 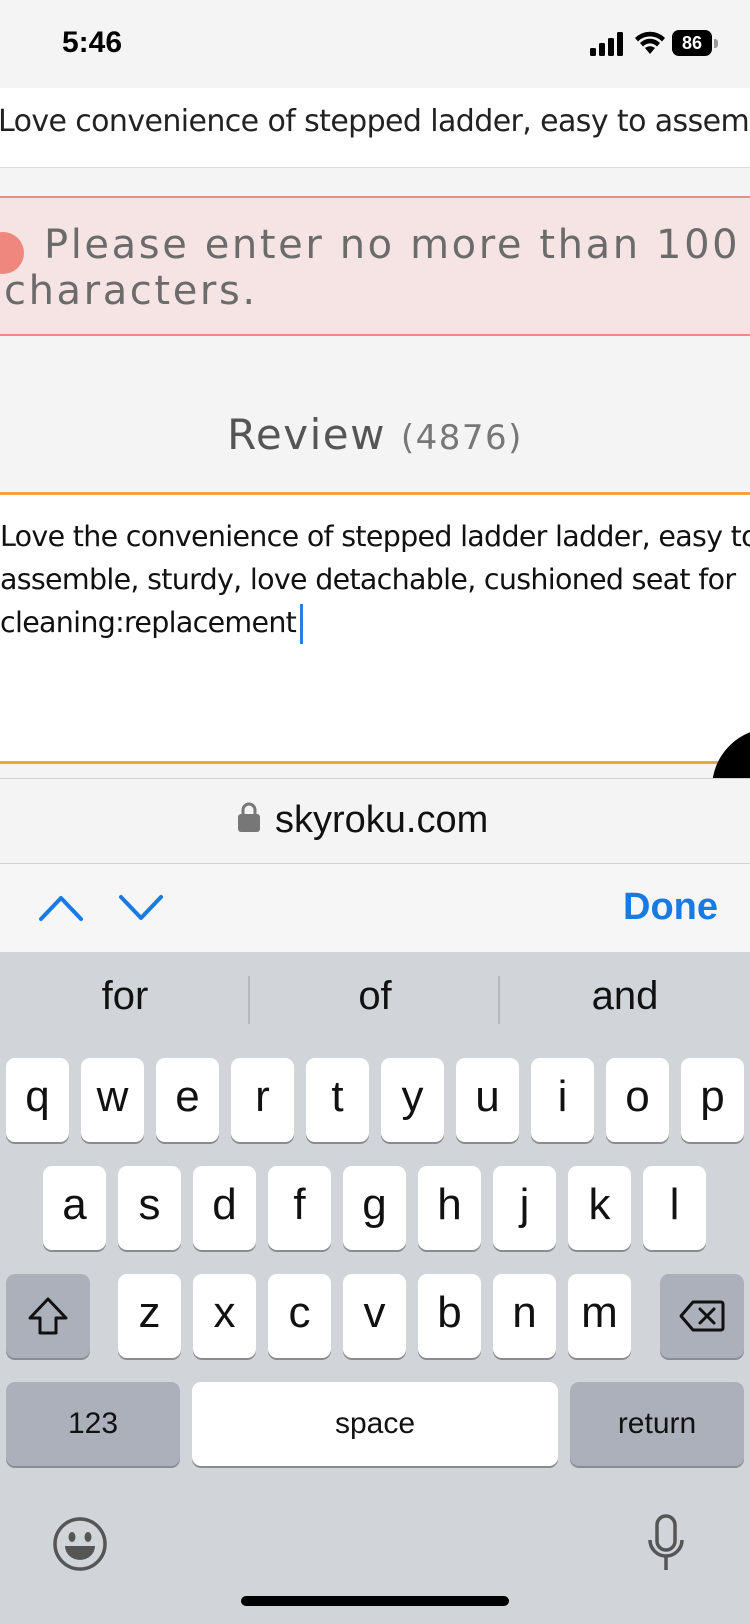 What do you see at coordinates (374, 1316) in the screenshot?
I see `key-v: v` at bounding box center [374, 1316].